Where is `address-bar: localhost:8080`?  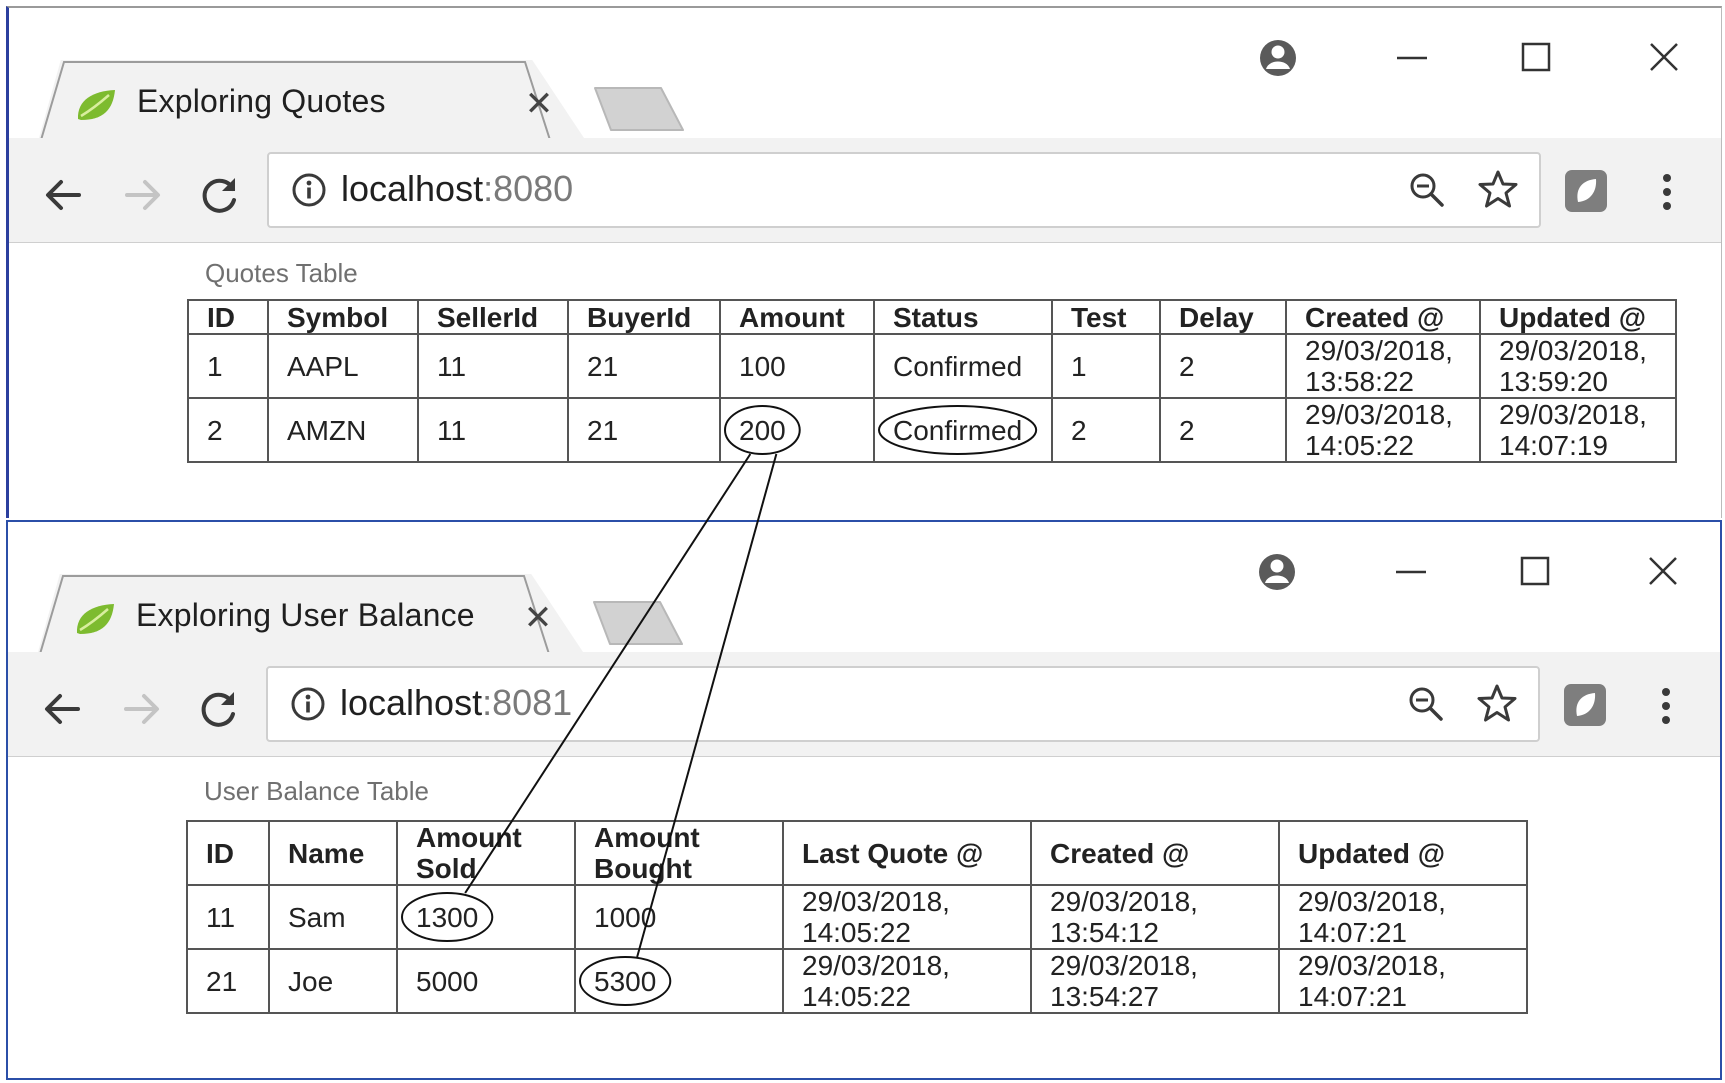
address-bar: localhost:8080 is located at coordinates (904, 190).